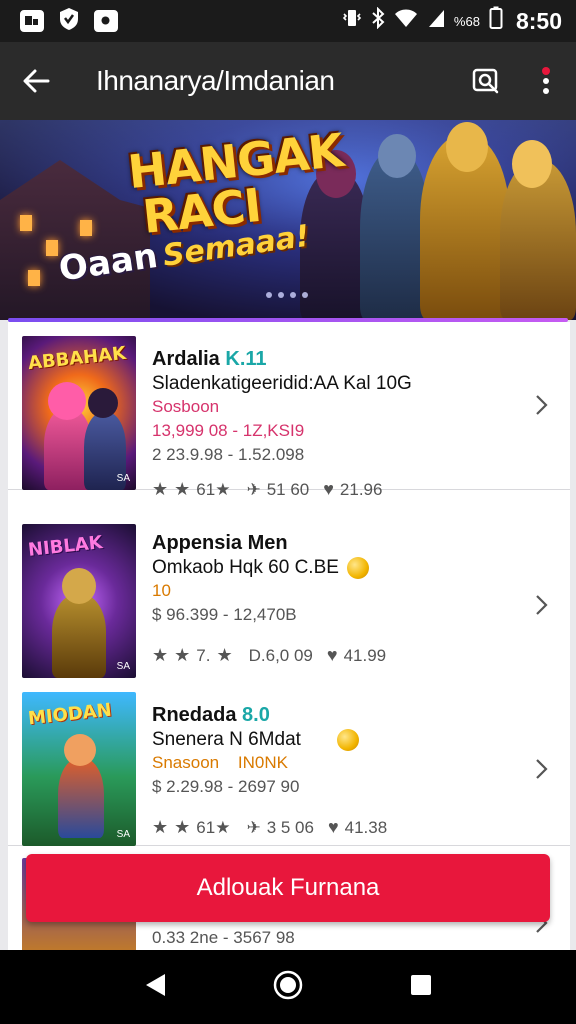 This screenshot has width=576, height=1024. What do you see at coordinates (288, 984) in the screenshot?
I see `circle-home-icon` at bounding box center [288, 984].